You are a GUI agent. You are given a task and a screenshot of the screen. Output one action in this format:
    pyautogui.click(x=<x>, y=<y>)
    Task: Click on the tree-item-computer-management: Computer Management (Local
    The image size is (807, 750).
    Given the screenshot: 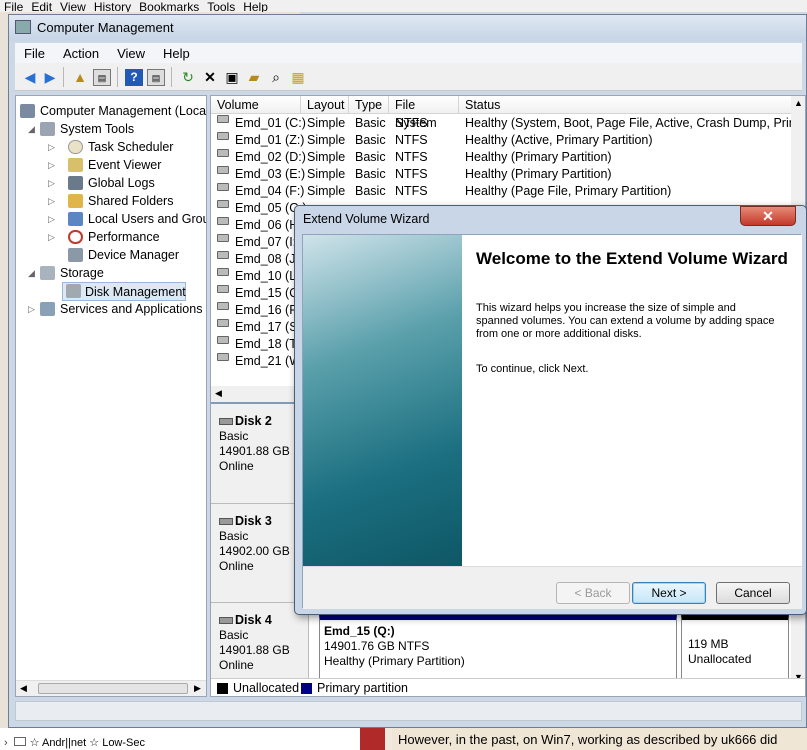 What is the action you would take?
    pyautogui.click(x=113, y=111)
    